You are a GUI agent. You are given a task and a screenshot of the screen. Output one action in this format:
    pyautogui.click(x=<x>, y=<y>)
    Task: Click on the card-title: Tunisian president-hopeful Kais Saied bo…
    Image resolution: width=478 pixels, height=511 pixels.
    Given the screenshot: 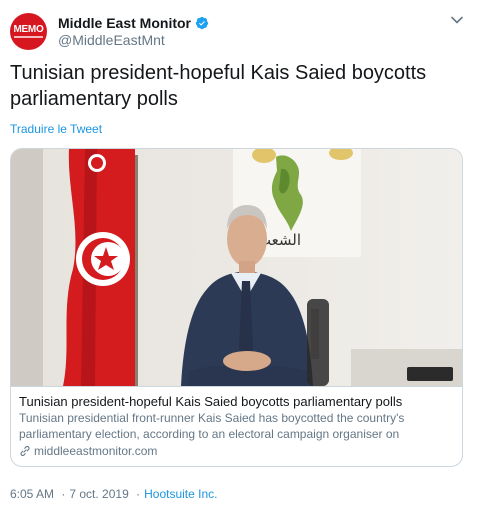 What is the action you would take?
    pyautogui.click(x=236, y=402)
    